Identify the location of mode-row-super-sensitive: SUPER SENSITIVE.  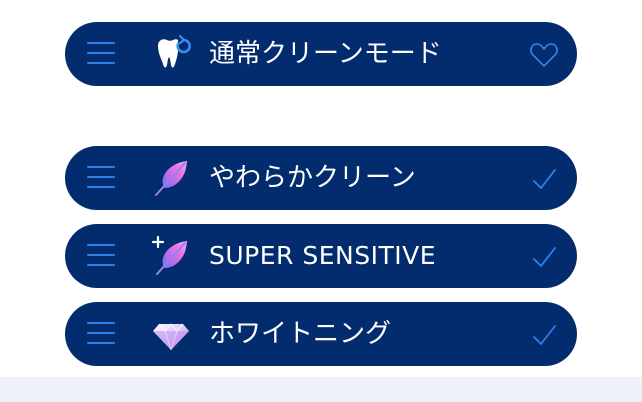
(321, 256).